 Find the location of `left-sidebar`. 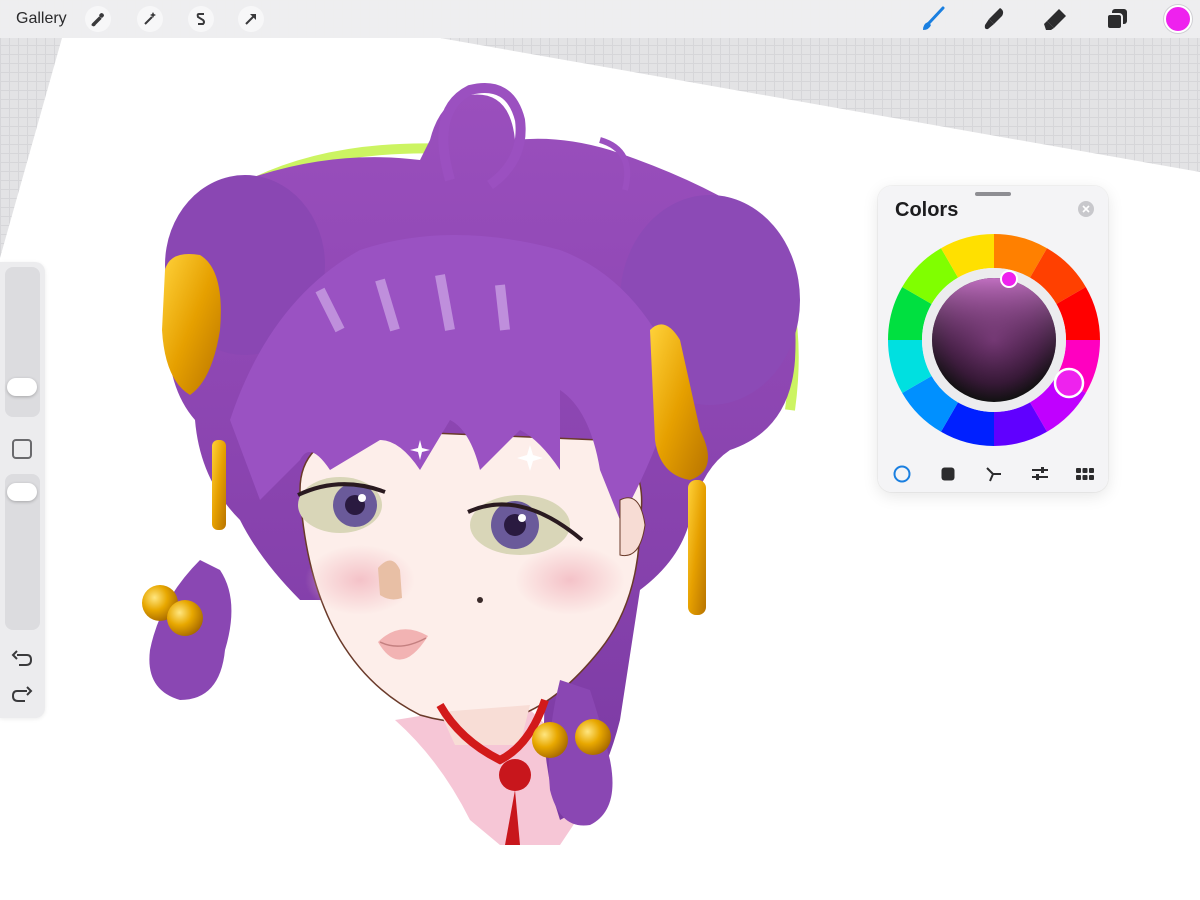

left-sidebar is located at coordinates (22, 490).